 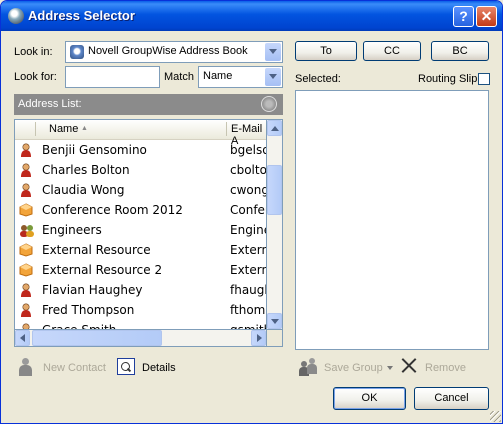 I want to click on contact-email: fthomp, so click(x=248, y=310).